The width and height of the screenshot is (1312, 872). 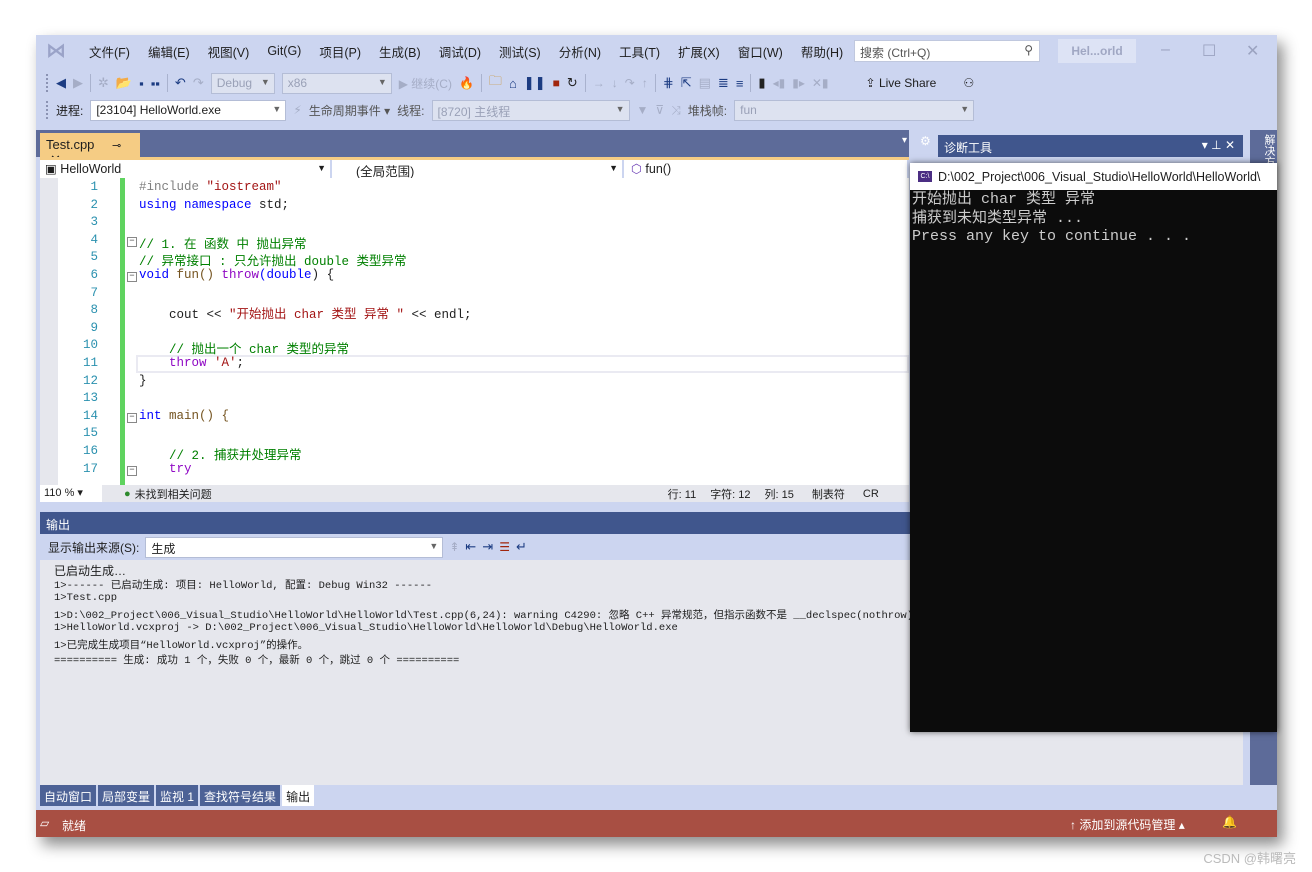 I want to click on platform-dropdown: x86 ▼, so click(x=336, y=83).